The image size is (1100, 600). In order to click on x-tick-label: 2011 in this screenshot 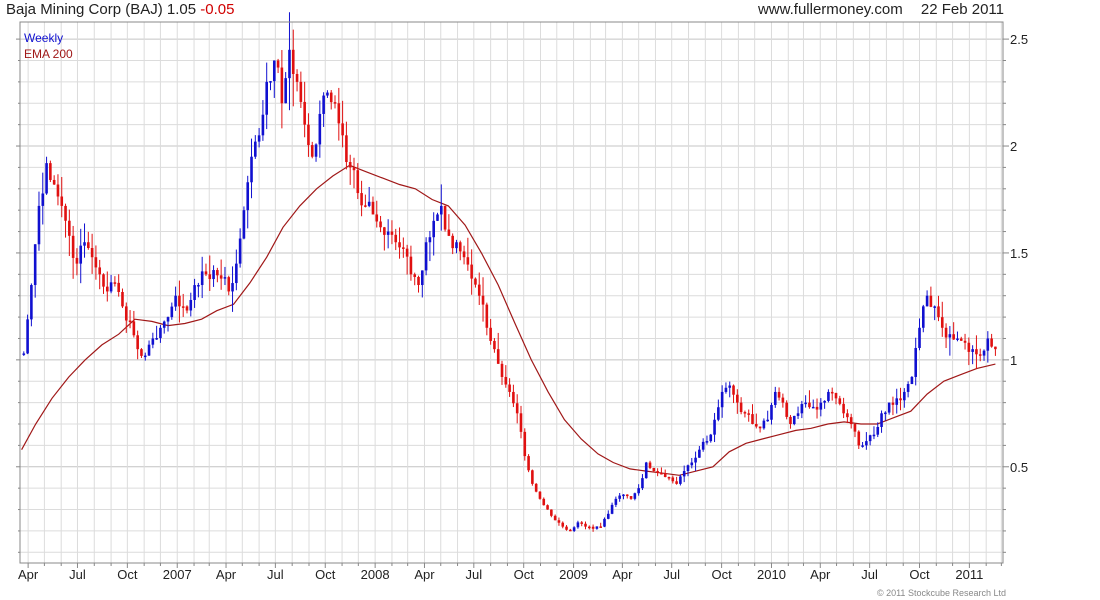, I will do `click(969, 574)`.